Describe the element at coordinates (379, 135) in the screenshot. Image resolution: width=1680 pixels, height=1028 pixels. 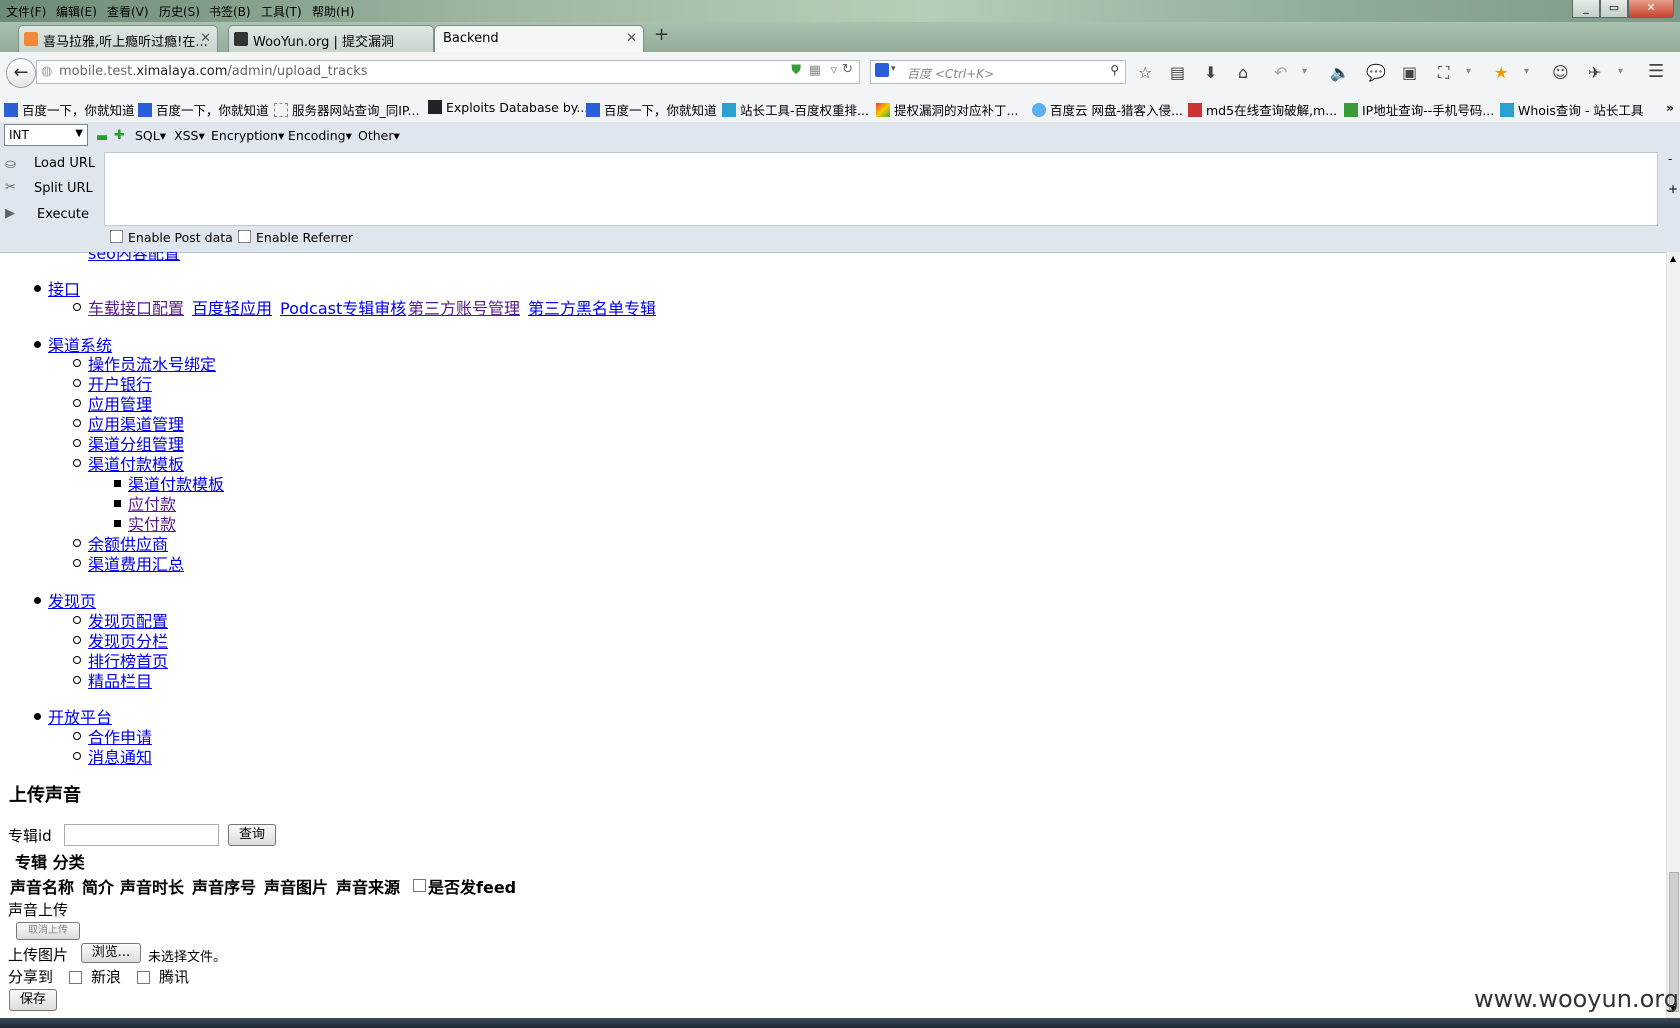
I see `other-menu: Other▾` at that location.